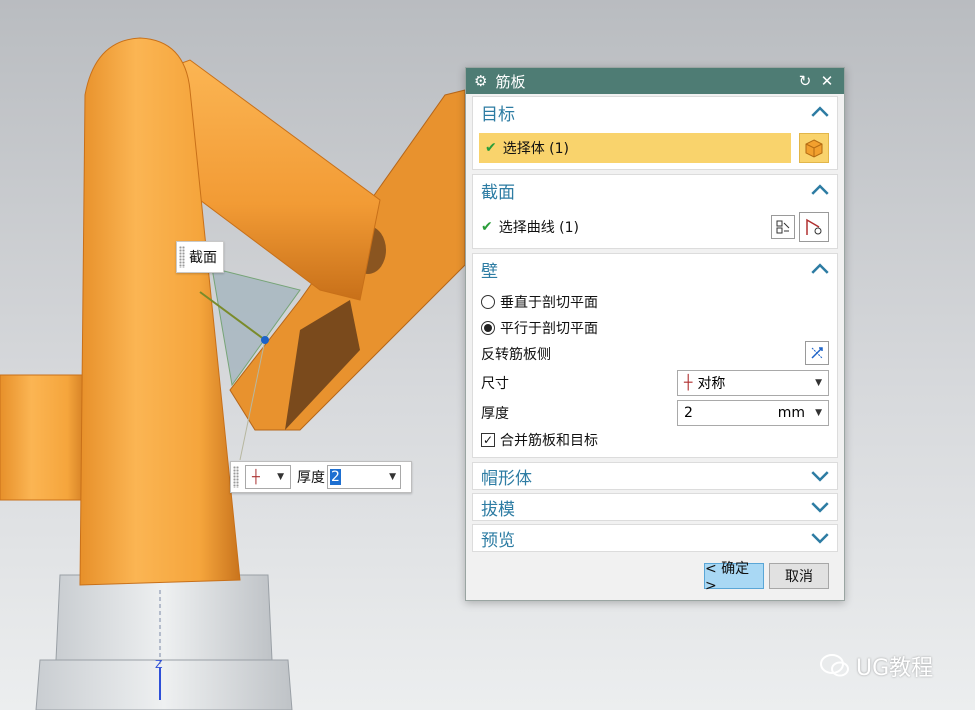 The image size is (975, 710). What do you see at coordinates (549, 303) in the screenshot?
I see `perpendicular-label: 垂直于剖切平面` at bounding box center [549, 303].